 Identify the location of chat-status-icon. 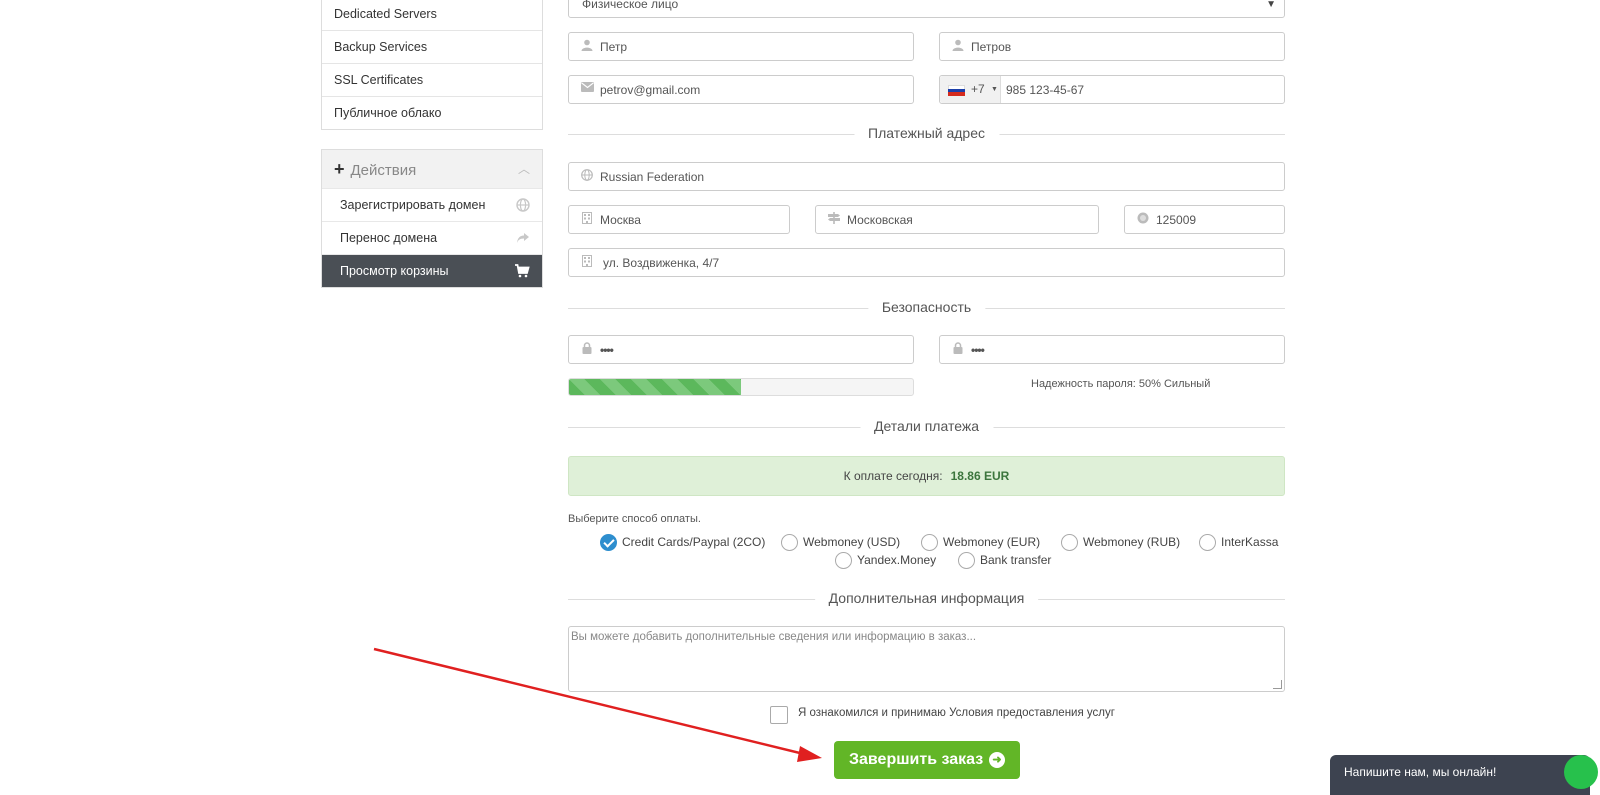
(1581, 772).